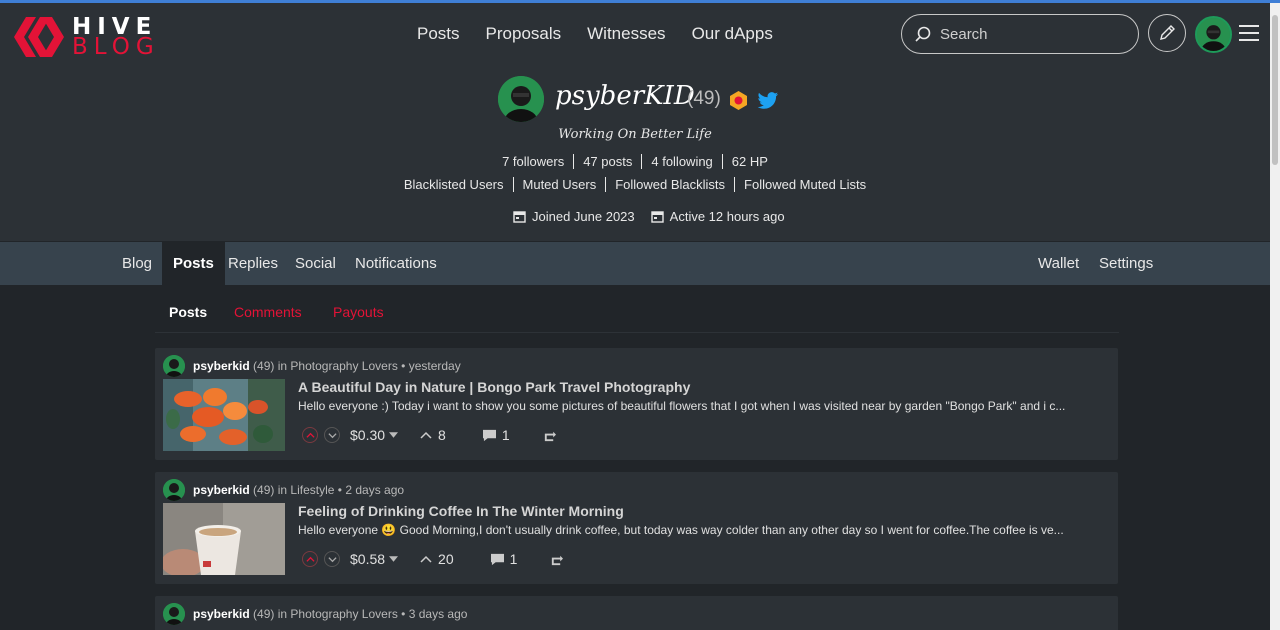  I want to click on tab-blog: Blog, so click(137, 263).